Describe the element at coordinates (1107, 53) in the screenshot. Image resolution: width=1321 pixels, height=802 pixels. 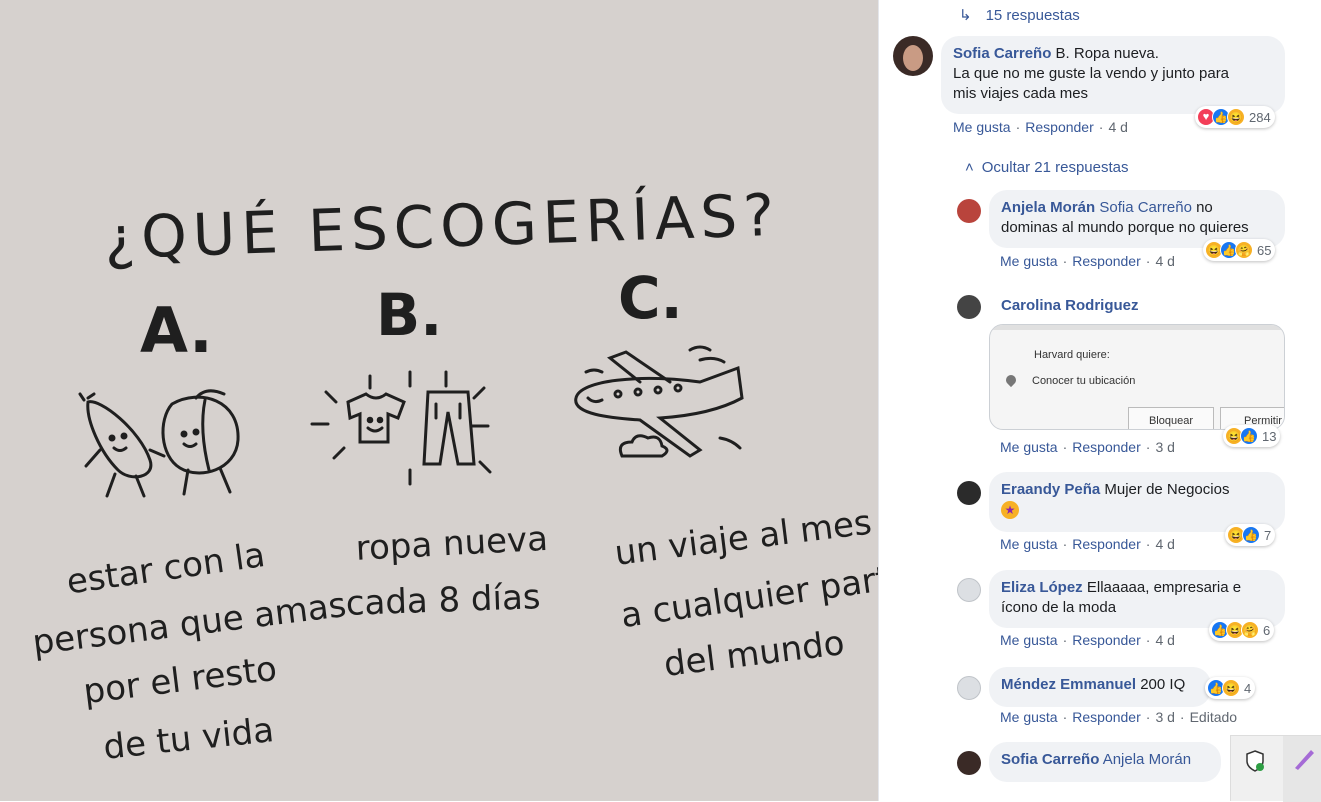
I see `comment-text: B. Ropa nueva.` at that location.